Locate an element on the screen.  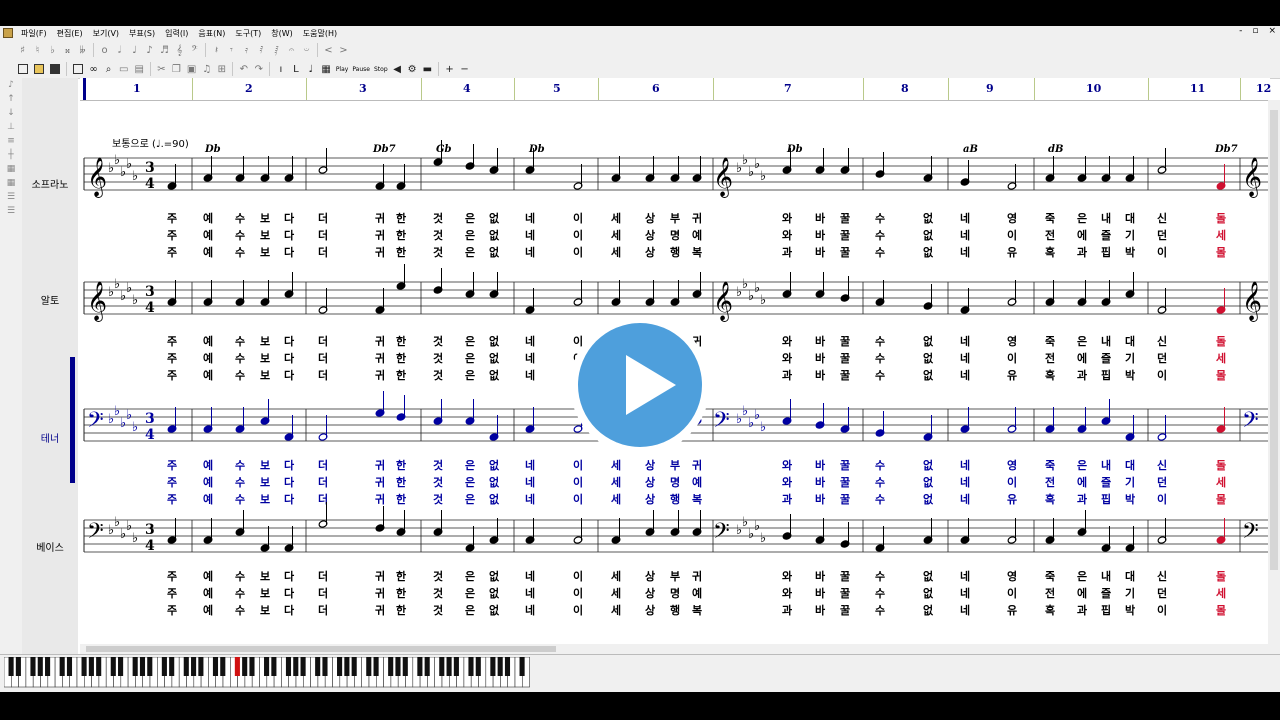
lyric-syllable: 몰 is located at coordinates (1221, 499).